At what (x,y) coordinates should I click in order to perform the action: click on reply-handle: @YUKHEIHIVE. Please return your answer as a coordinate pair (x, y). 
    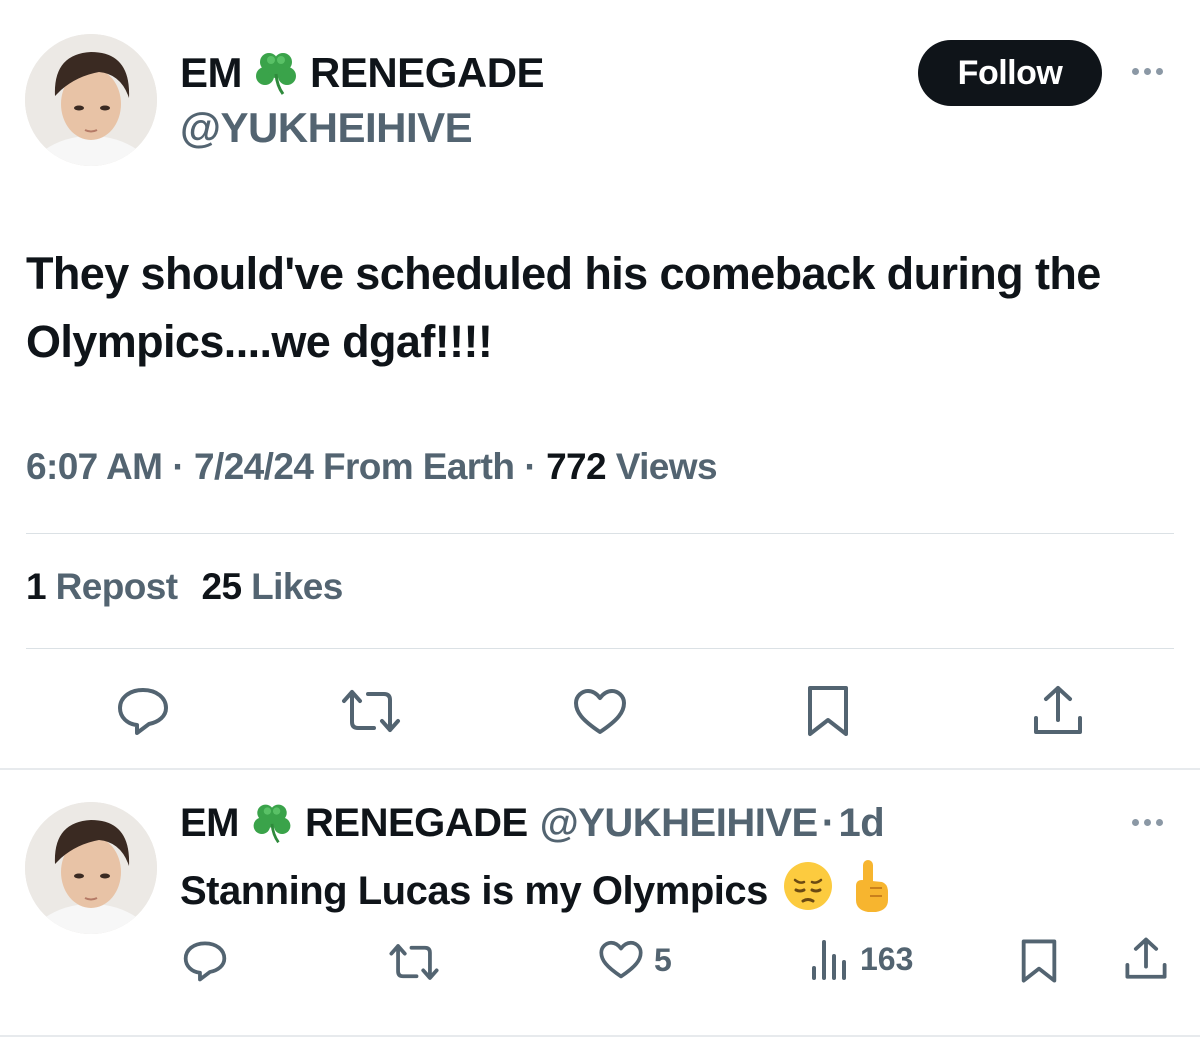
    Looking at the image, I should click on (679, 822).